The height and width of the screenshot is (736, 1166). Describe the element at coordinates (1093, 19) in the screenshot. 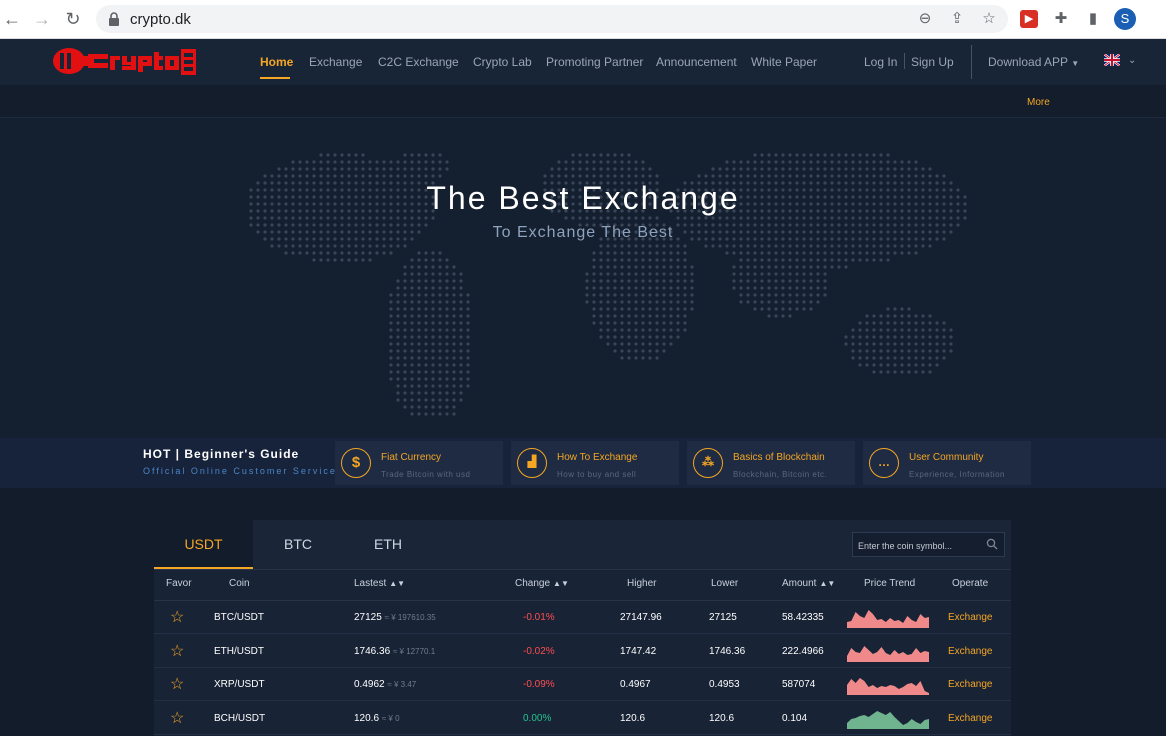

I see `side-panel-icon: ▮` at that location.